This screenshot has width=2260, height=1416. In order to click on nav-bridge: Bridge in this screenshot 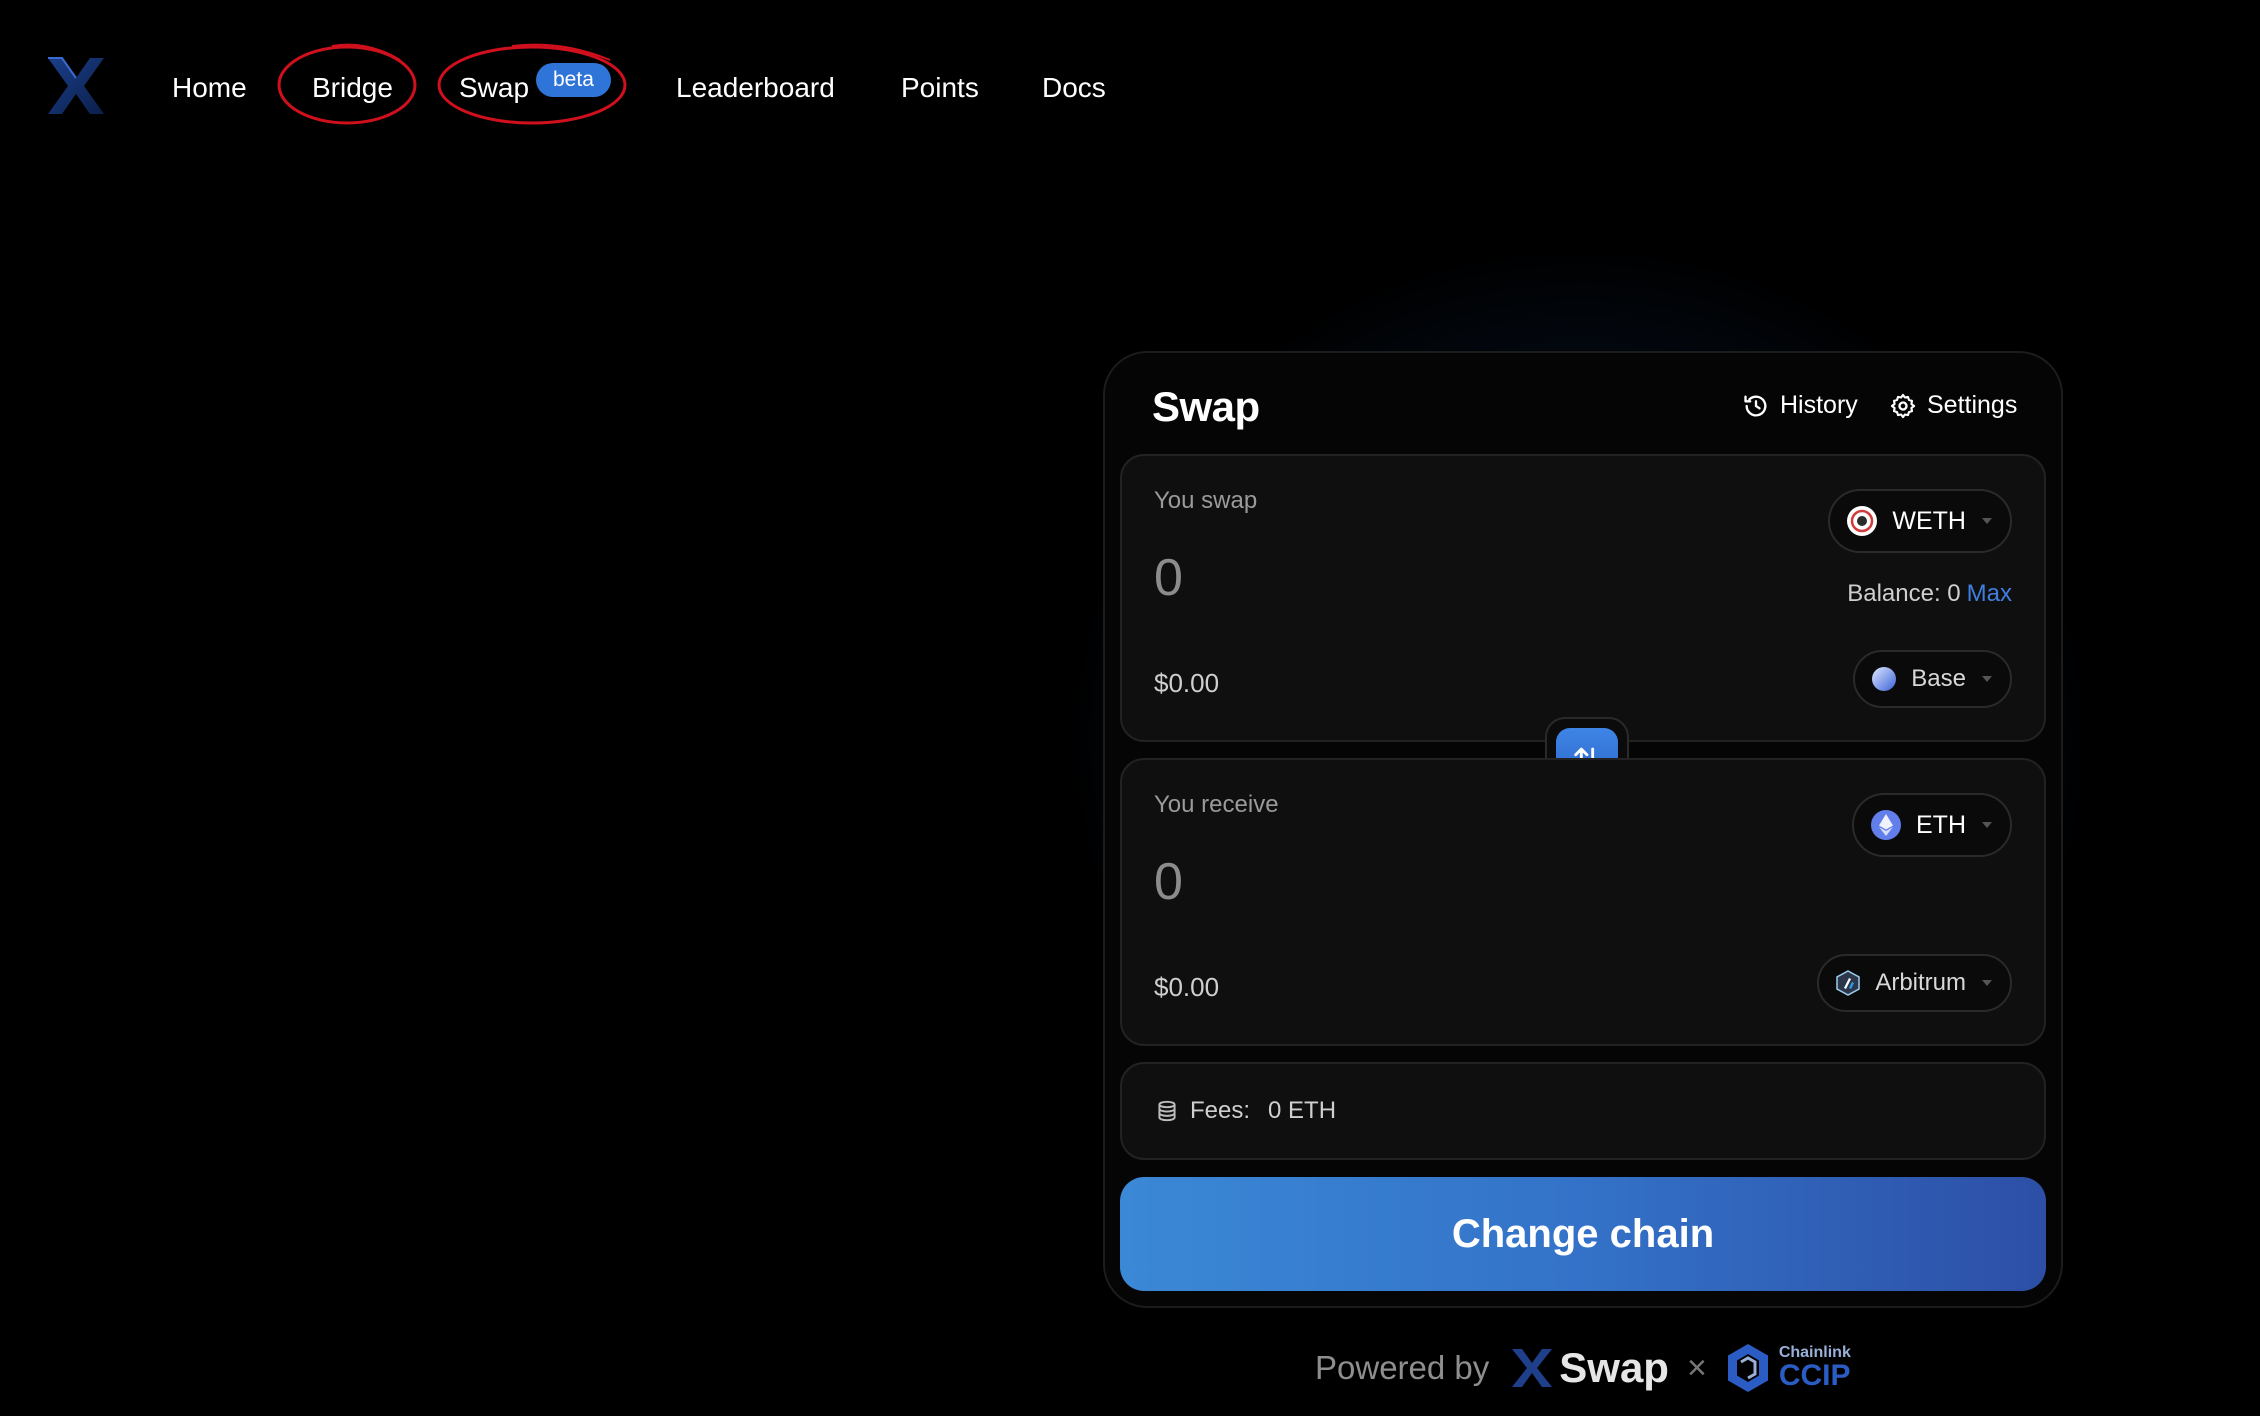, I will do `click(352, 88)`.